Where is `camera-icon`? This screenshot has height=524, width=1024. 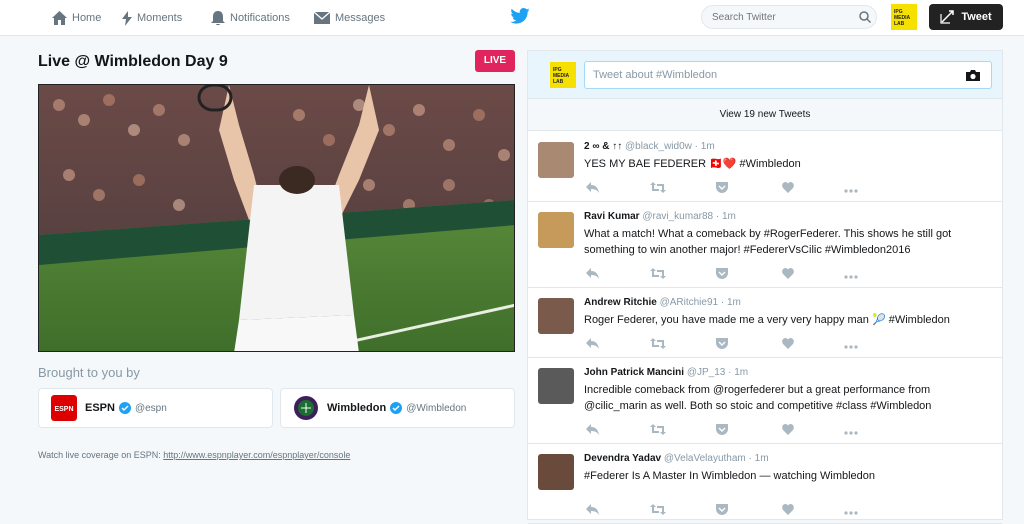 camera-icon is located at coordinates (973, 75).